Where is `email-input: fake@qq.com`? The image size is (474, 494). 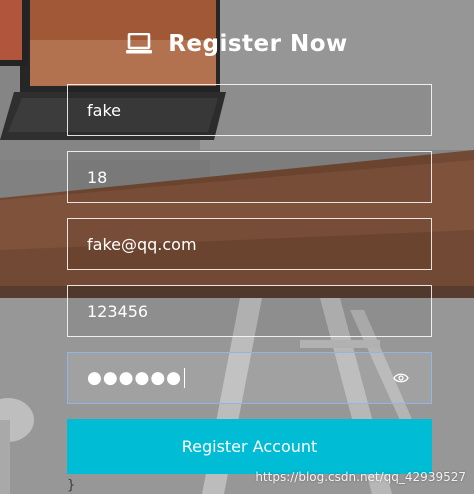
email-input: fake@qq.com is located at coordinates (249, 244).